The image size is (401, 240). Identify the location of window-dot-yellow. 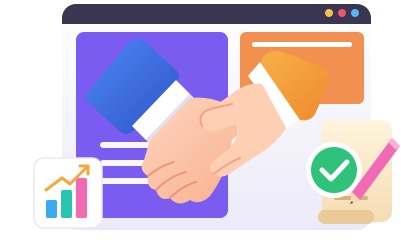
(329, 13).